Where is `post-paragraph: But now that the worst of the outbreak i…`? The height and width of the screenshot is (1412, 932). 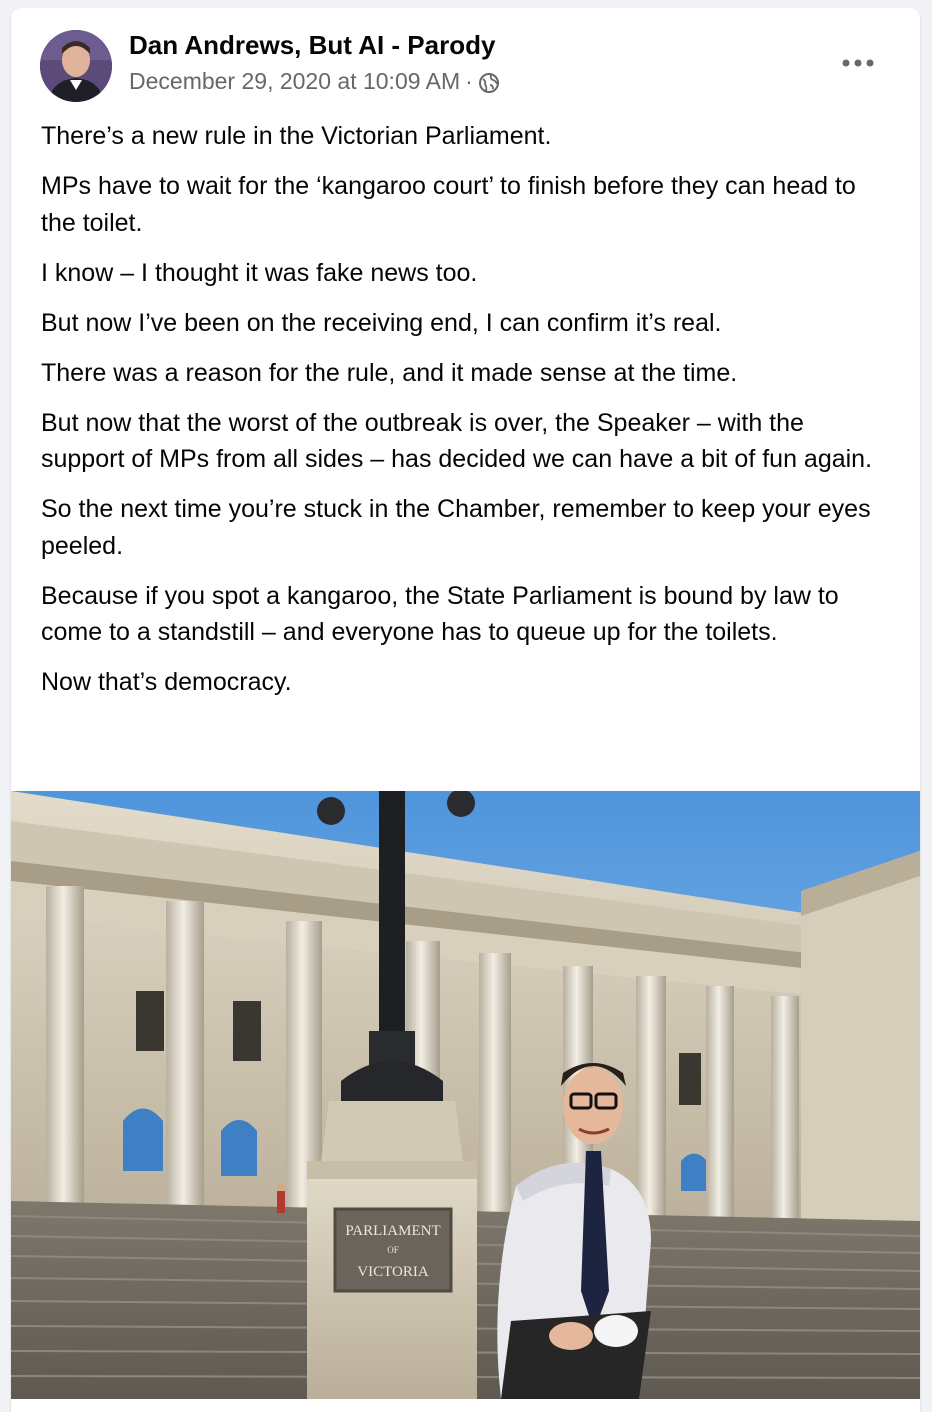 post-paragraph: But now that the worst of the outbreak i… is located at coordinates (457, 441).